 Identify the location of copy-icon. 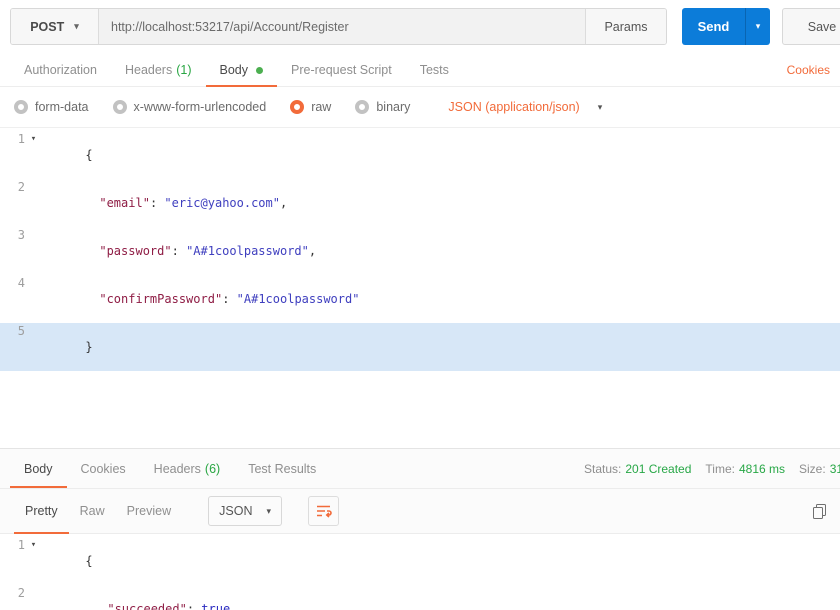
(819, 511).